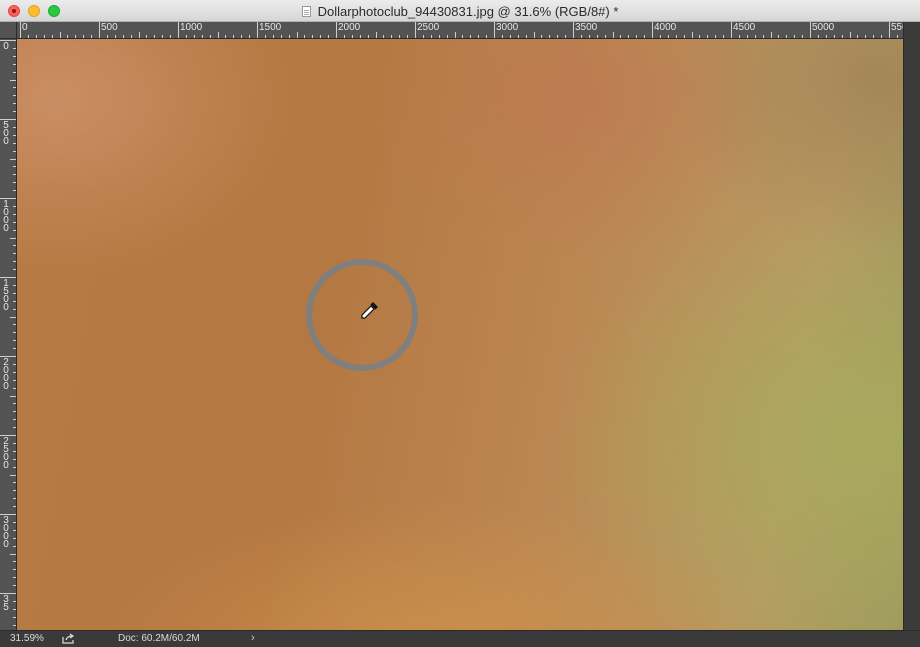  What do you see at coordinates (306, 11) in the screenshot?
I see `document-icon` at bounding box center [306, 11].